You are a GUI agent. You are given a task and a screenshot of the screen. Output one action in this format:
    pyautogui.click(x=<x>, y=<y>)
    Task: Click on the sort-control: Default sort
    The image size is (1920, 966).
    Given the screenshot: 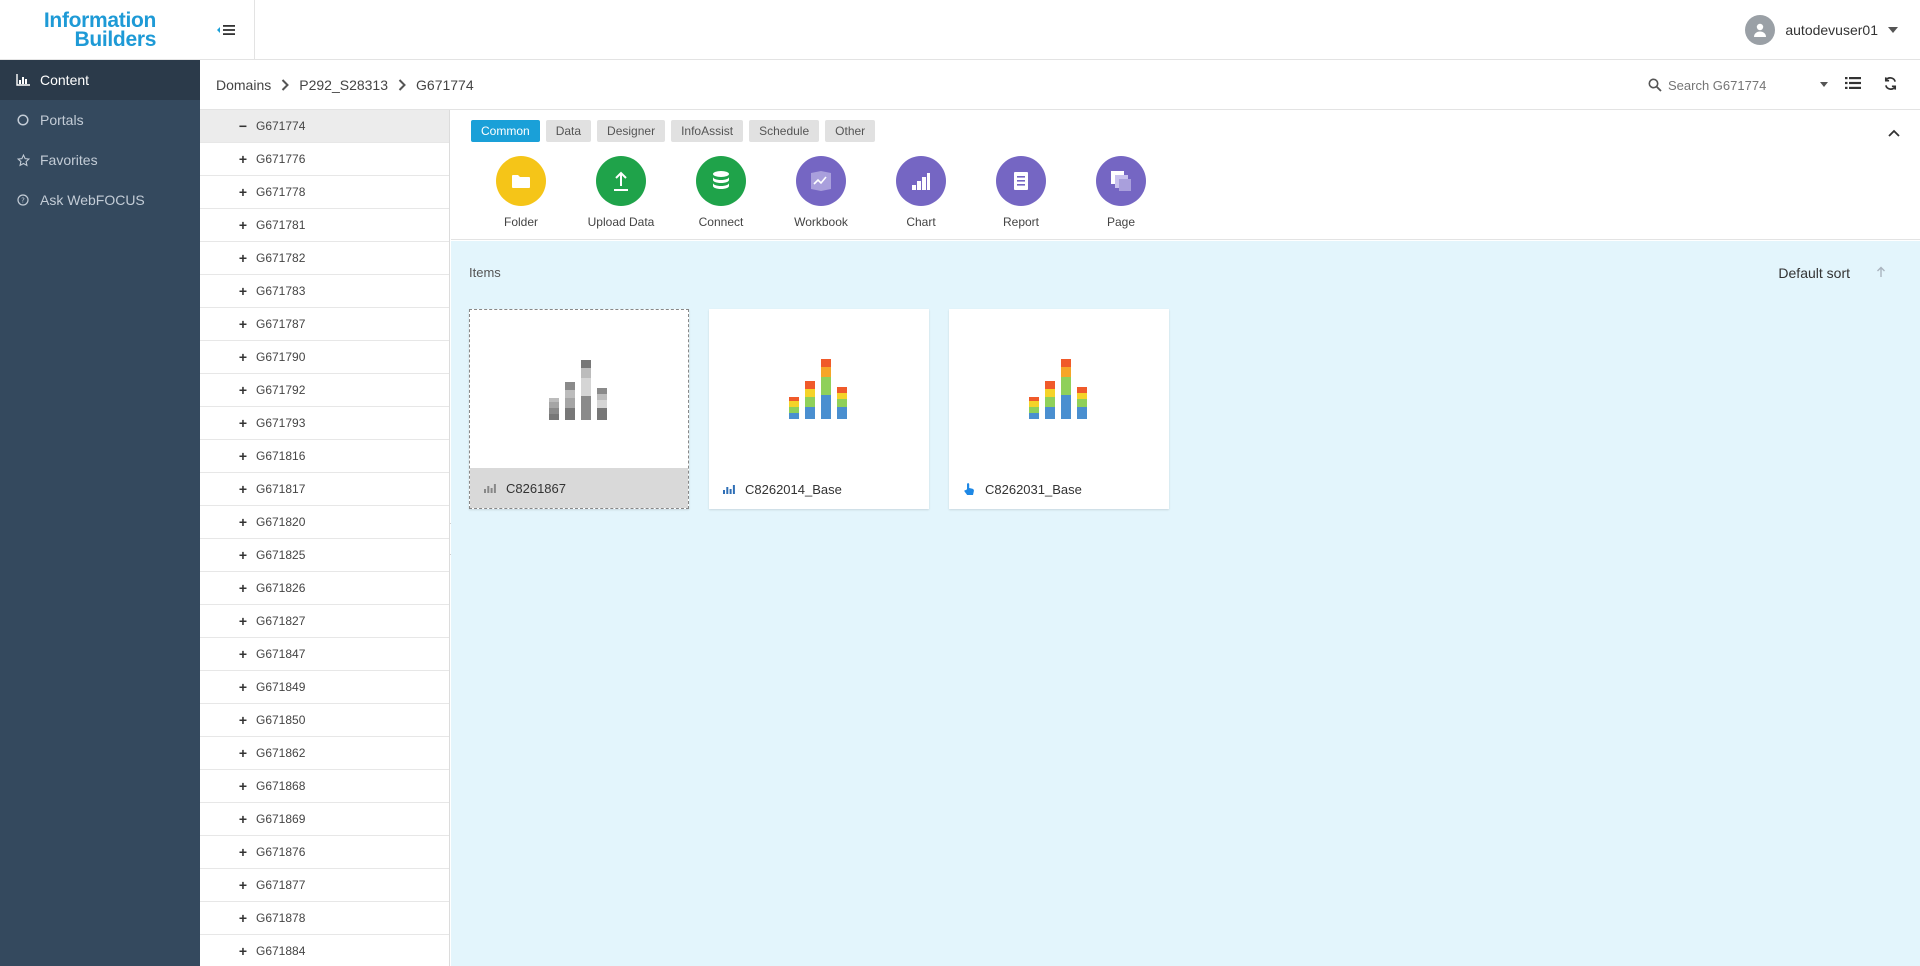 What is the action you would take?
    pyautogui.click(x=1832, y=273)
    